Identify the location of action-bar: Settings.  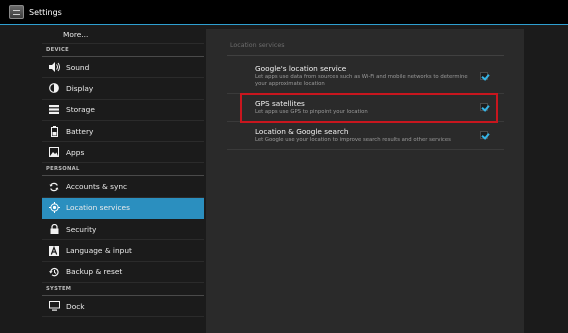
(284, 12).